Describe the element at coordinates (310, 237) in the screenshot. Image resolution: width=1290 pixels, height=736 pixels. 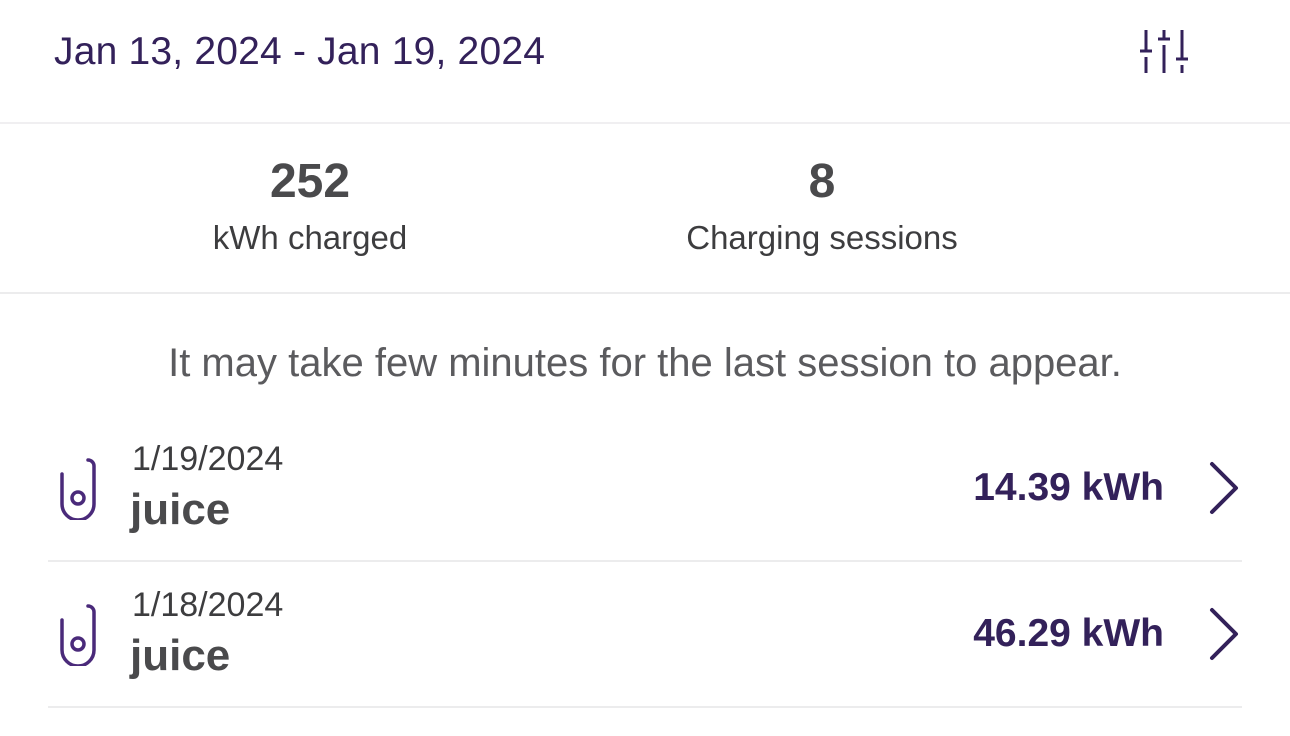
I see `kwh-charged-label: kWh charged` at that location.